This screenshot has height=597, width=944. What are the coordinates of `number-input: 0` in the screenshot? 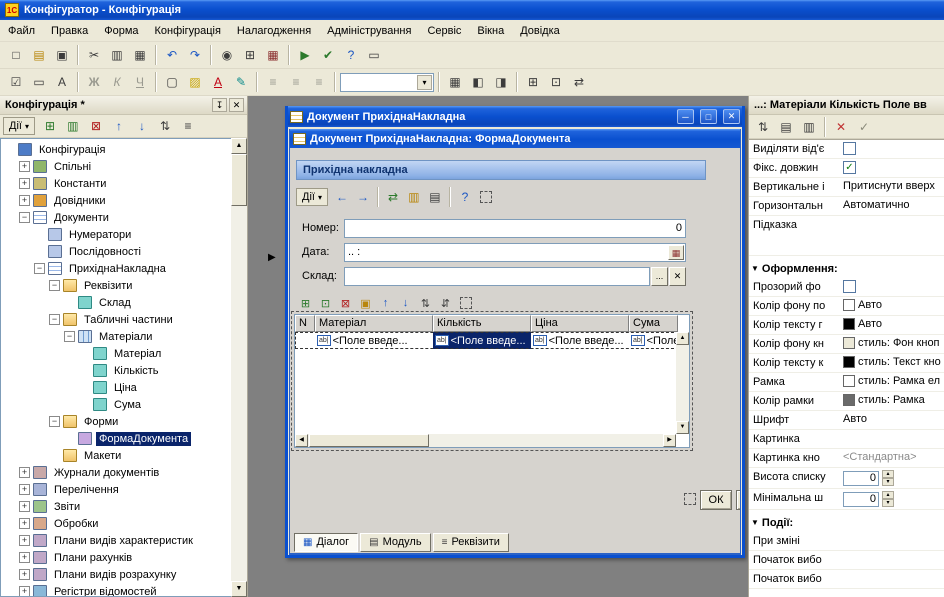 It's located at (515, 228).